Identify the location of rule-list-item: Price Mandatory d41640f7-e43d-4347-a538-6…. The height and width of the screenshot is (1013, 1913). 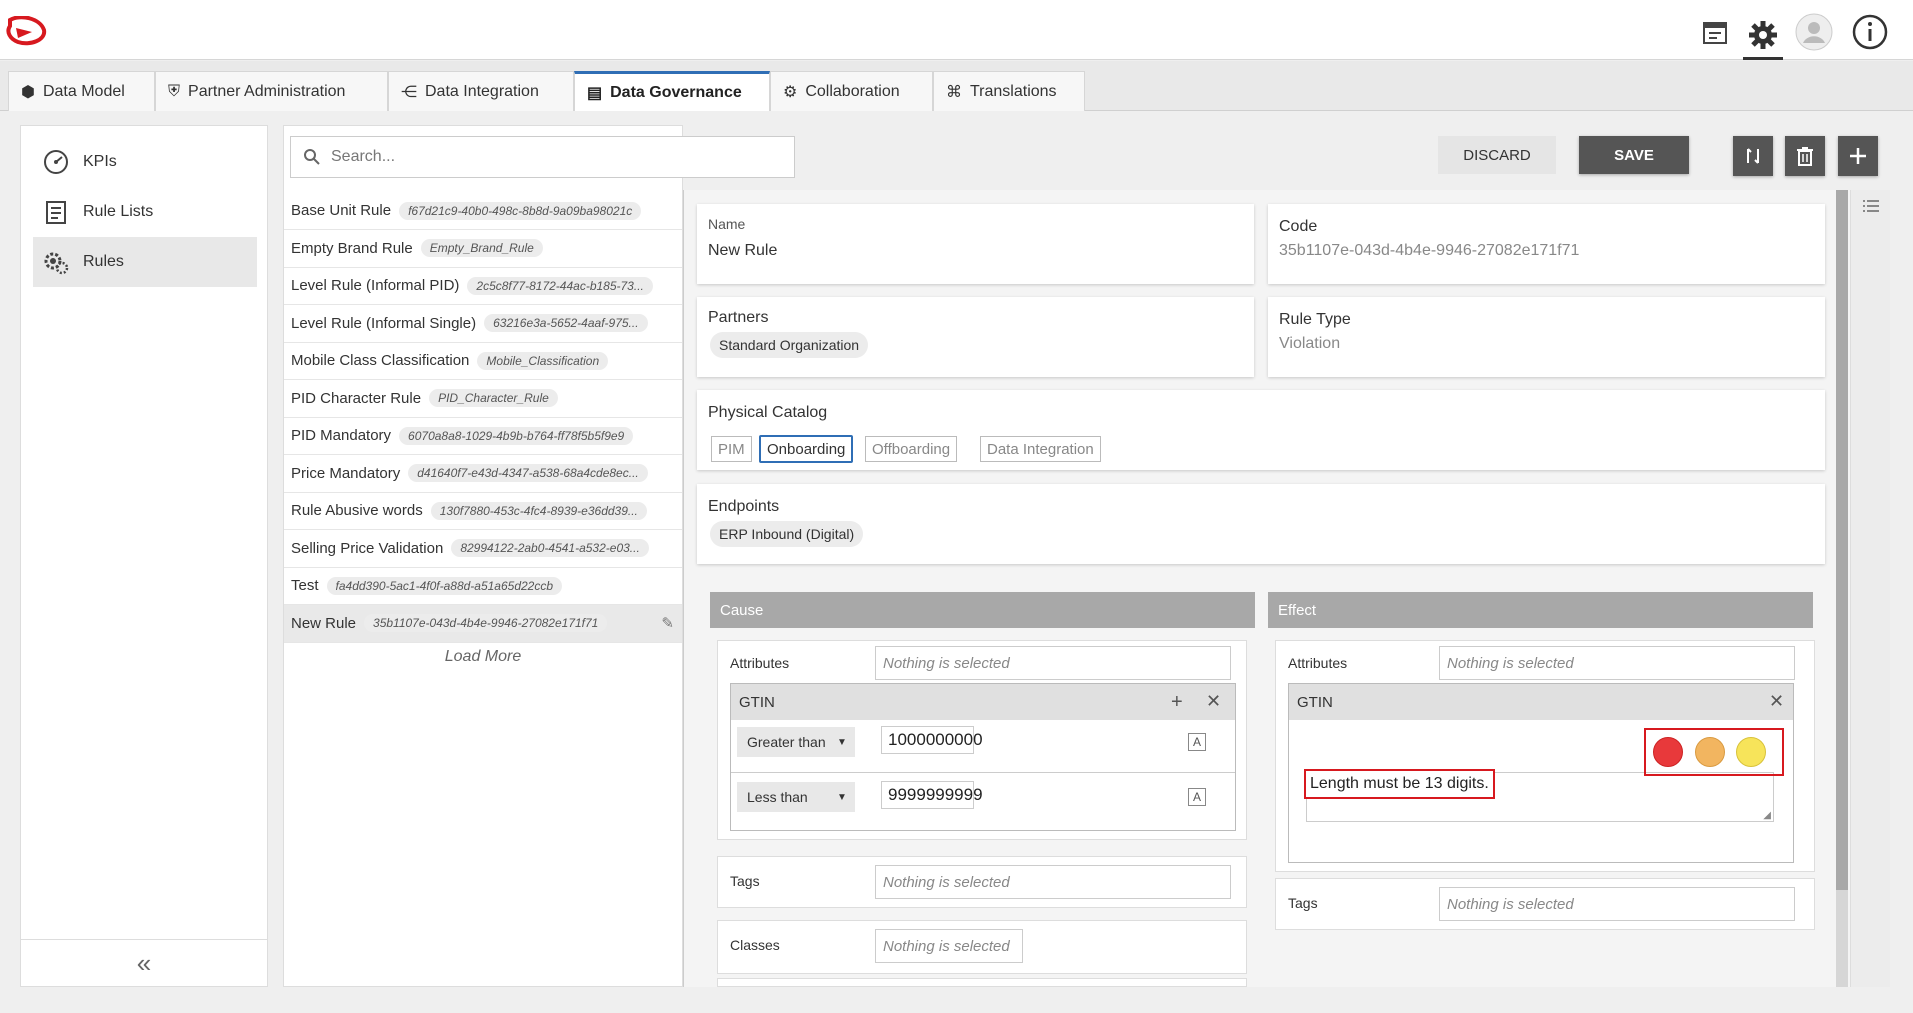
(483, 474).